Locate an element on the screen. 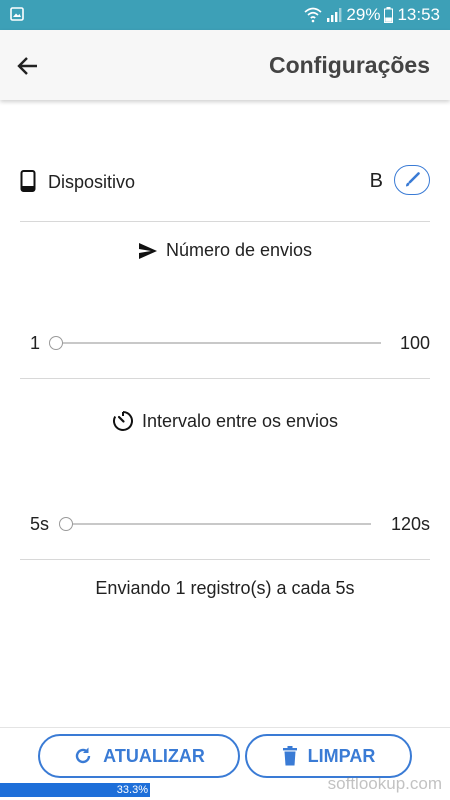 This screenshot has width=450, height=800. sends-min-label: 1 is located at coordinates (35, 343).